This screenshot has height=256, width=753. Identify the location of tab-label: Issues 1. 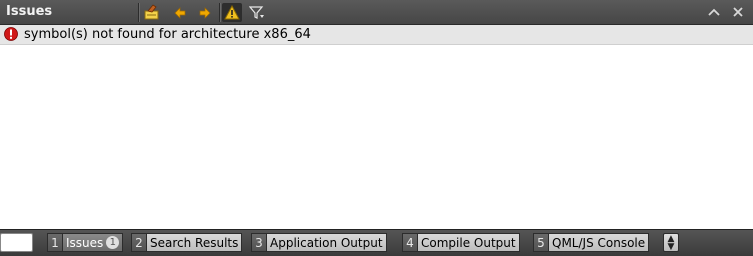
(93, 242).